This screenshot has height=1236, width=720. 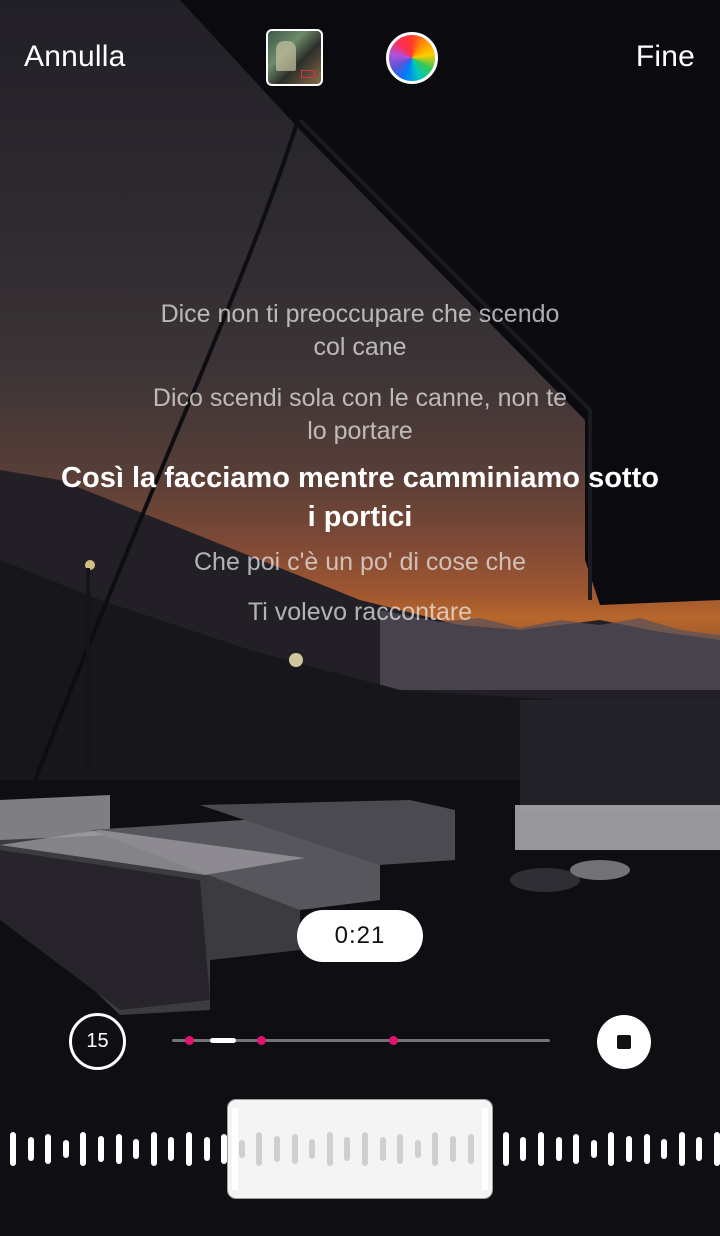 I want to click on stop-icon, so click(x=624, y=1042).